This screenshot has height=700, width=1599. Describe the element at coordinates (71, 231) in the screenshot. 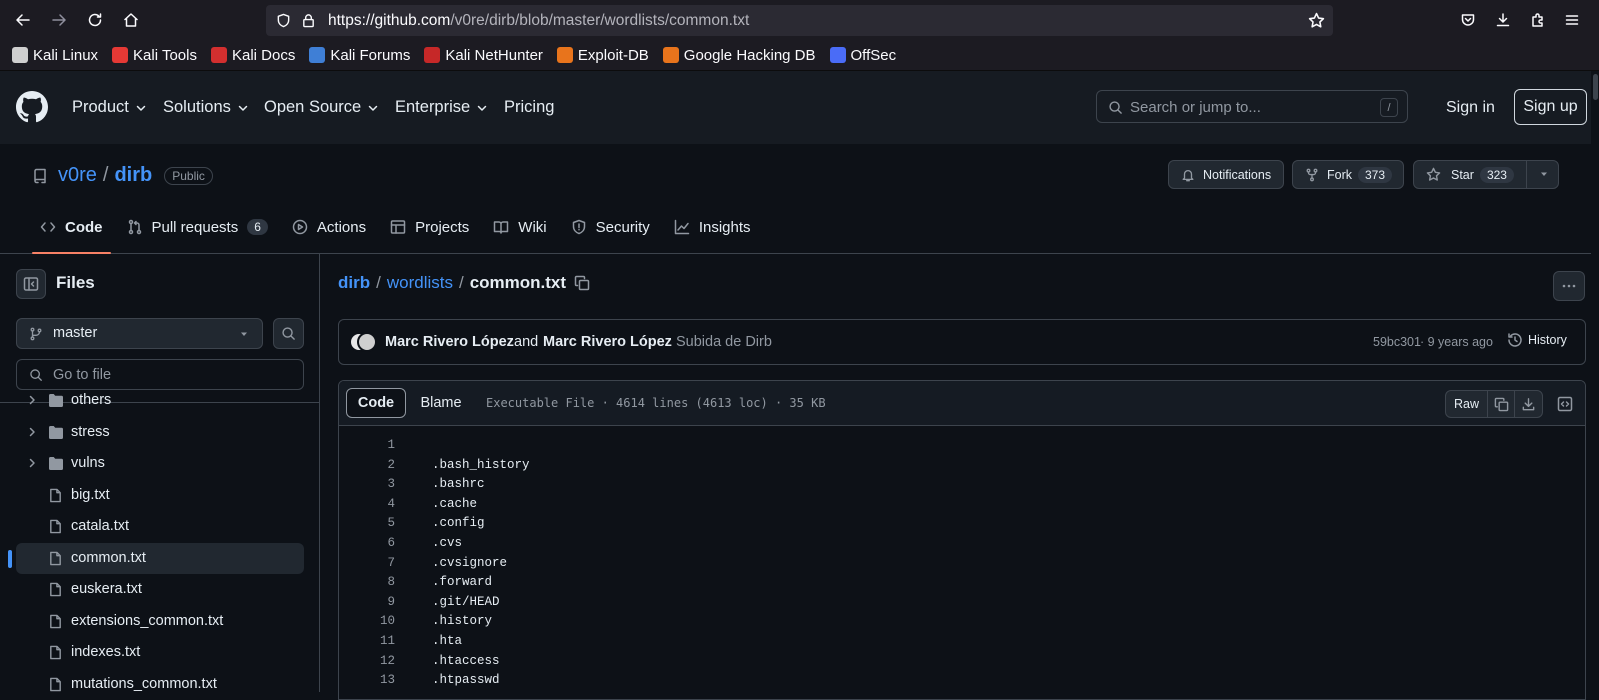

I see `tab-code: Code` at that location.